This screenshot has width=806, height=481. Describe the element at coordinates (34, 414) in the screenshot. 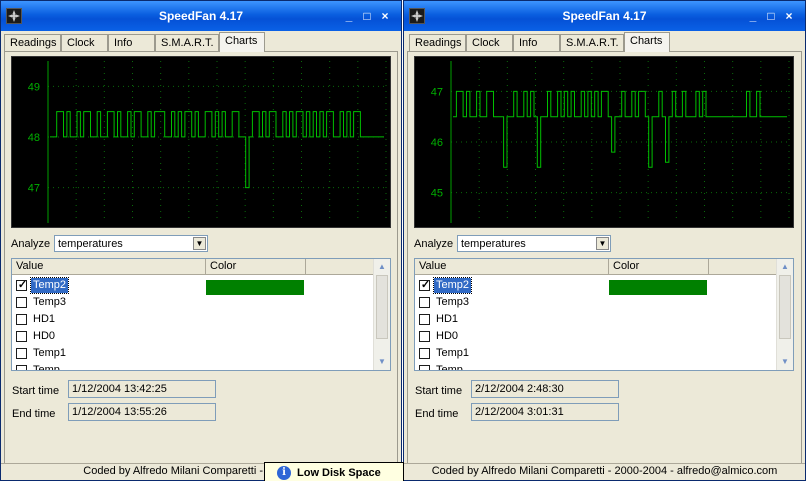

I see `end-time-label: End time` at that location.